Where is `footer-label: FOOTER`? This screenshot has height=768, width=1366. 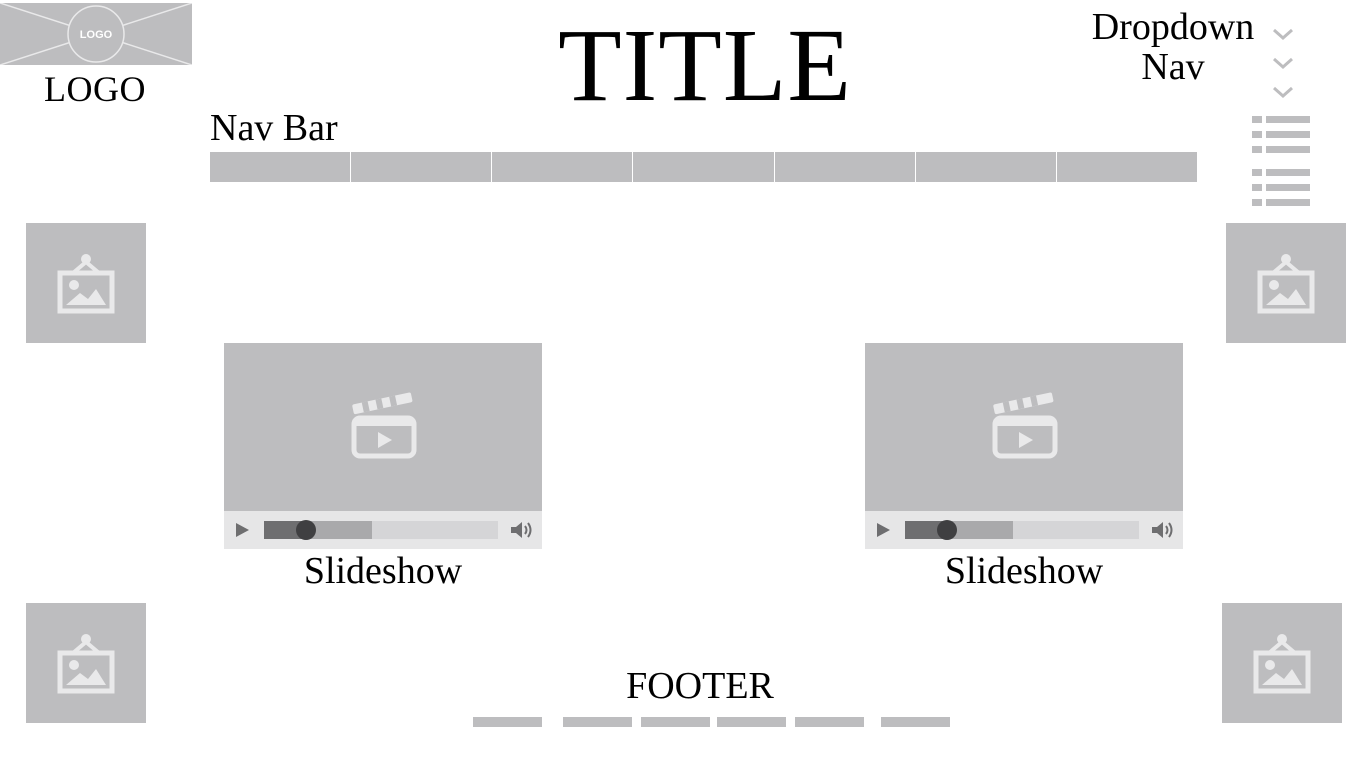
footer-label: FOOTER is located at coordinates (700, 686).